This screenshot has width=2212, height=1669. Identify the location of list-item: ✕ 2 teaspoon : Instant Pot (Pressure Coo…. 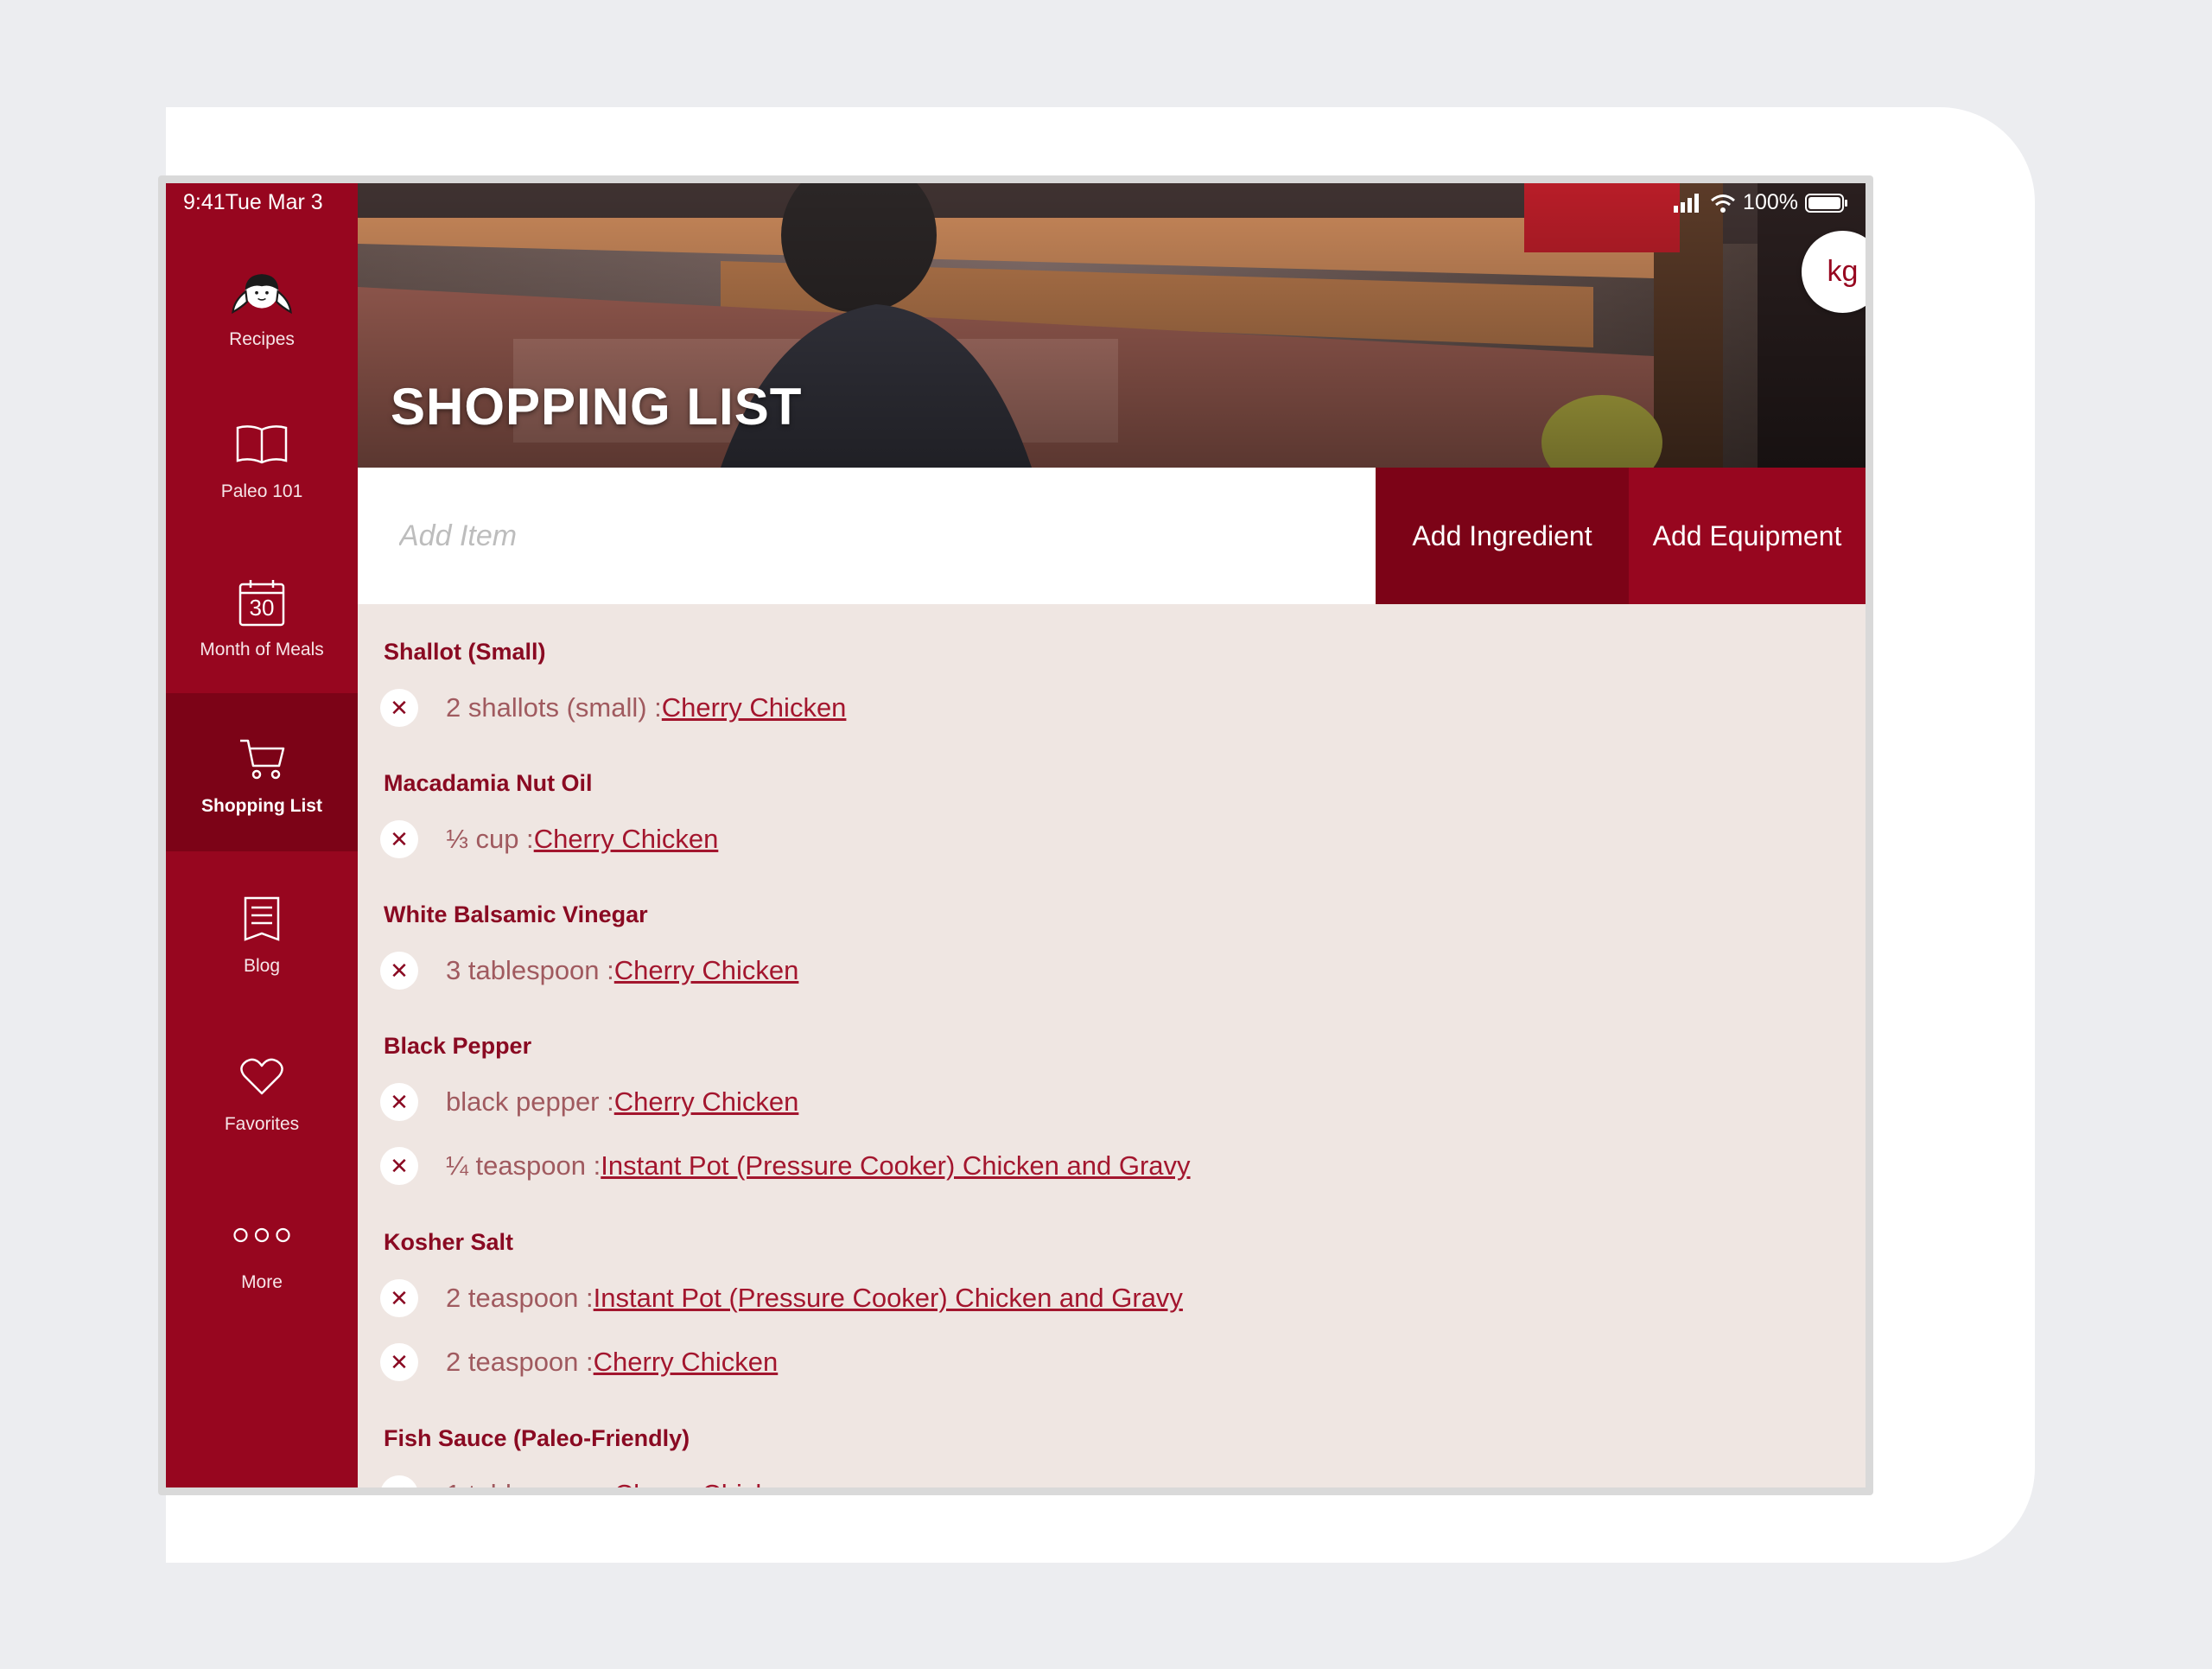
(781, 1298).